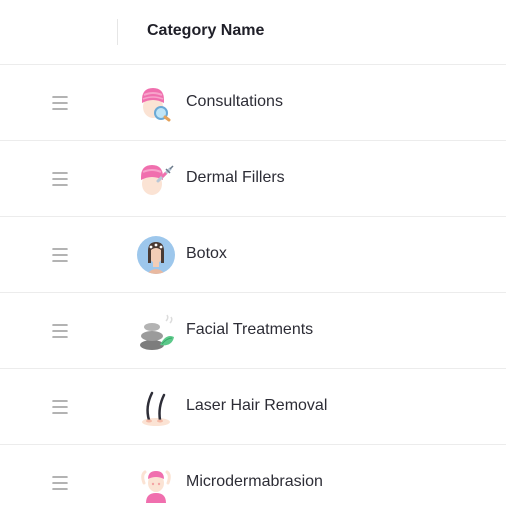  What do you see at coordinates (117, 32) in the screenshot?
I see `column-divider` at bounding box center [117, 32].